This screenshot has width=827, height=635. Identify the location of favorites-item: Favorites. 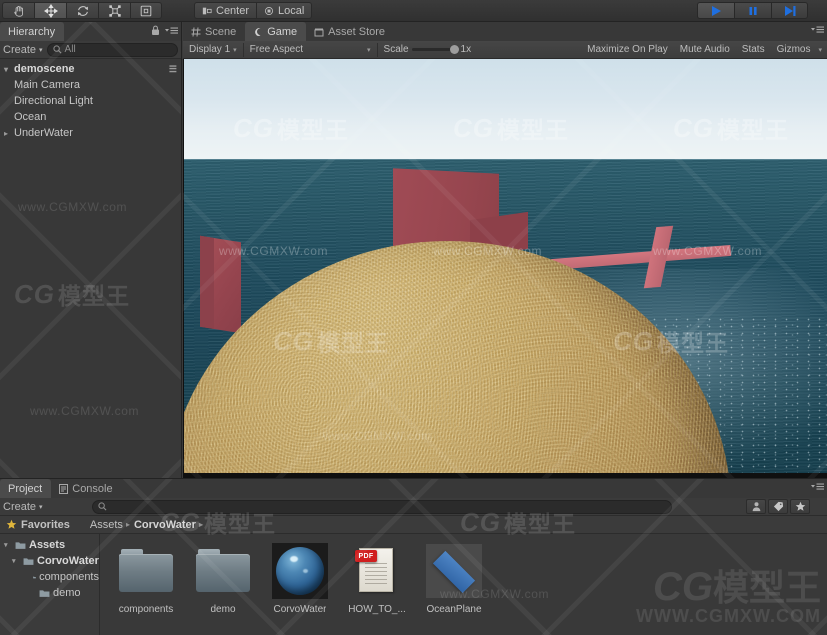
(38, 525).